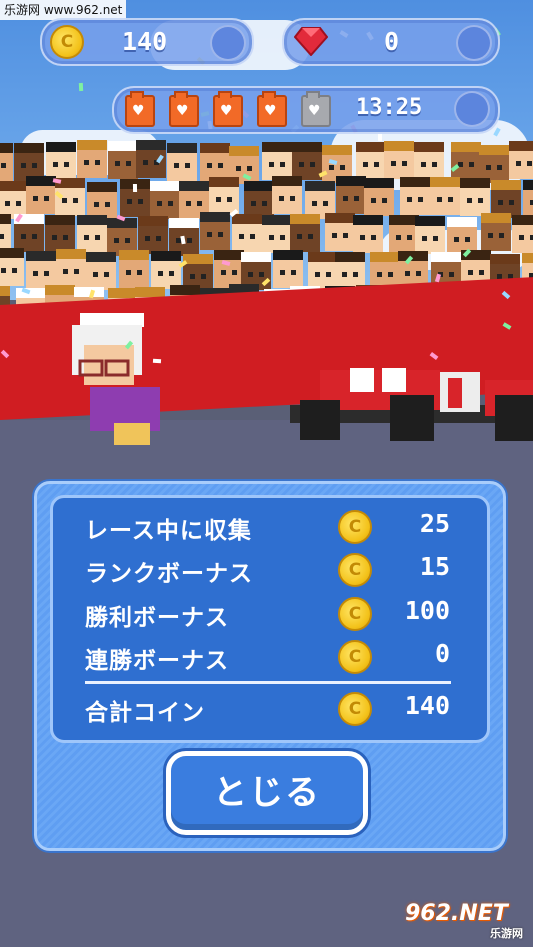 The height and width of the screenshot is (947, 533). I want to click on total-amount: 140, so click(427, 705).